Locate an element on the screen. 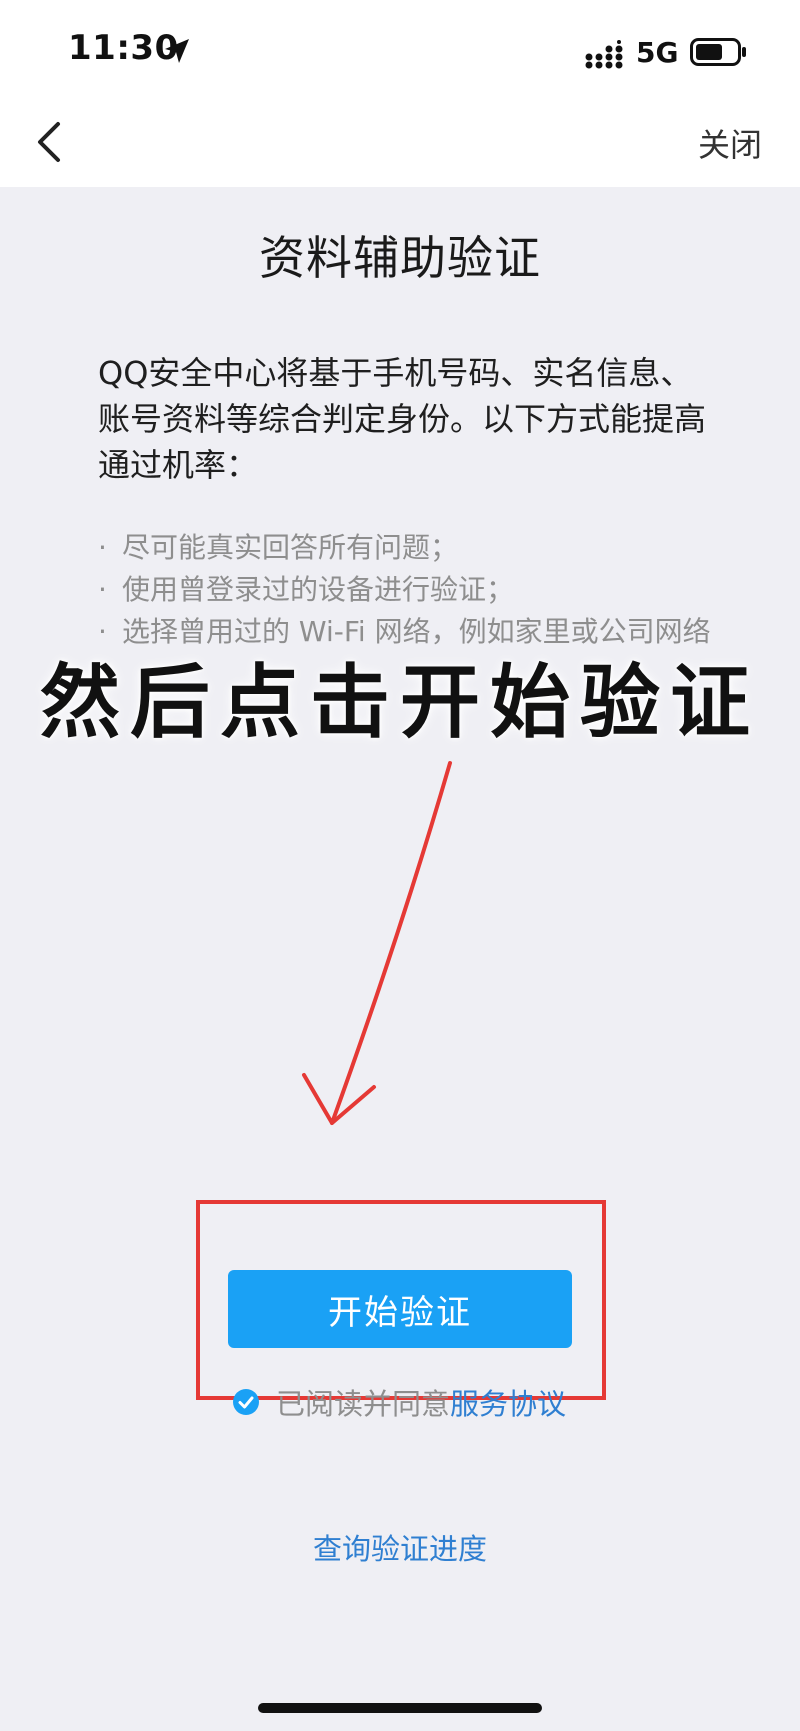 The image size is (800, 1731). close-button: 关闭 is located at coordinates (730, 143).